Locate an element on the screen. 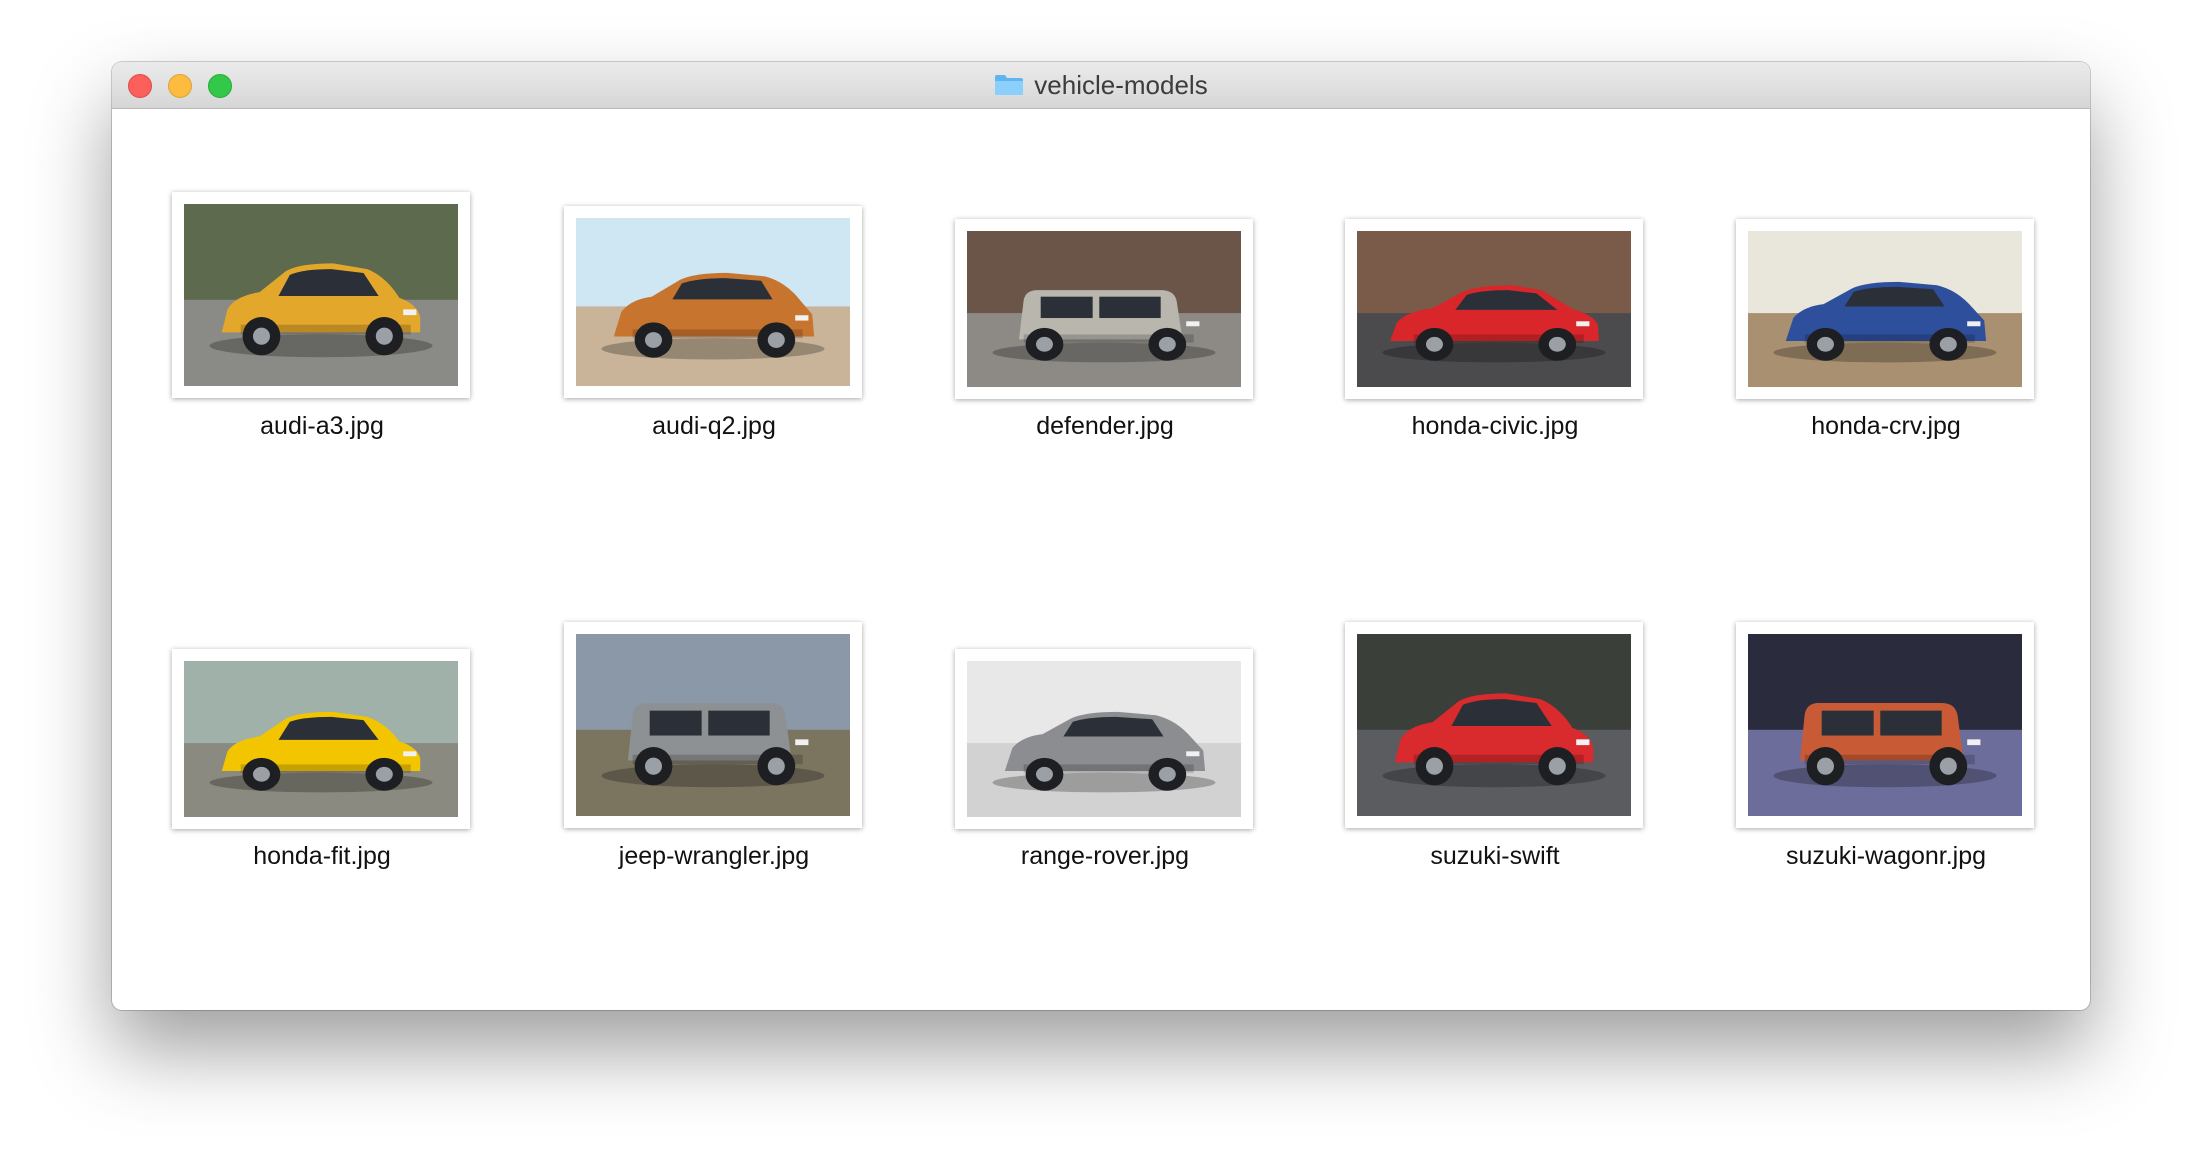 Image resolution: width=2200 pixels, height=1172 pixels. file-name: jeep-wrangler.jpg is located at coordinates (714, 856).